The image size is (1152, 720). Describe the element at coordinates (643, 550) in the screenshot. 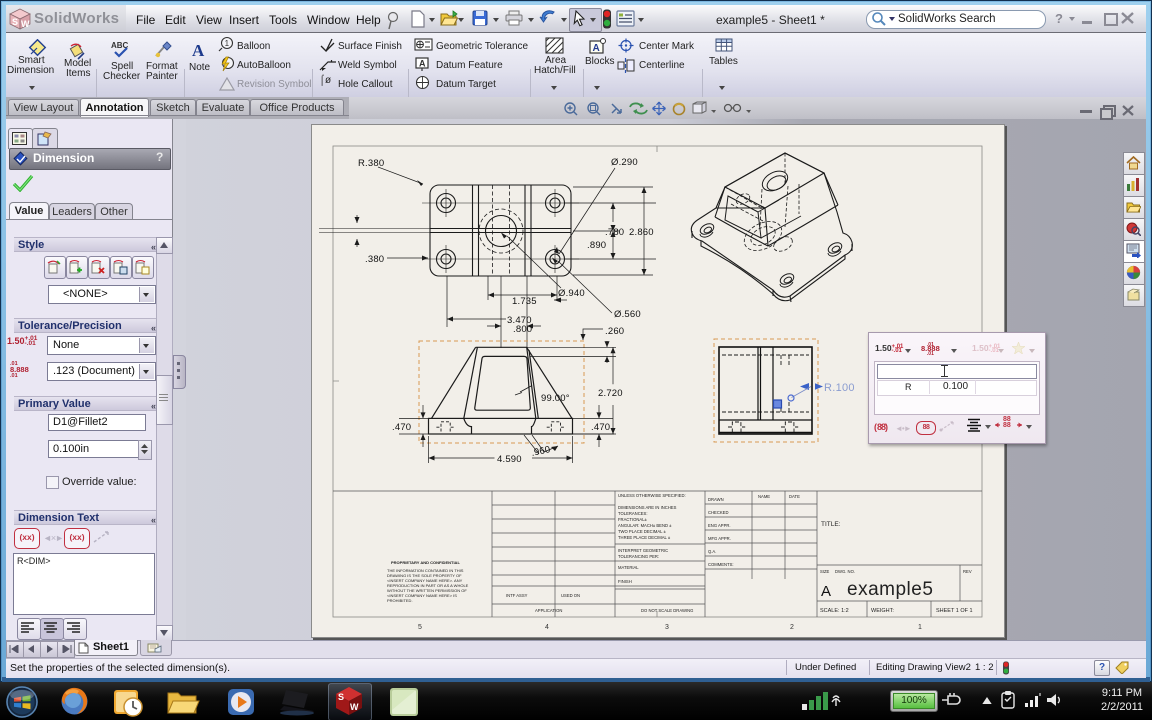

I see `svg-text: INTERPRET GEOMETRIC` at that location.